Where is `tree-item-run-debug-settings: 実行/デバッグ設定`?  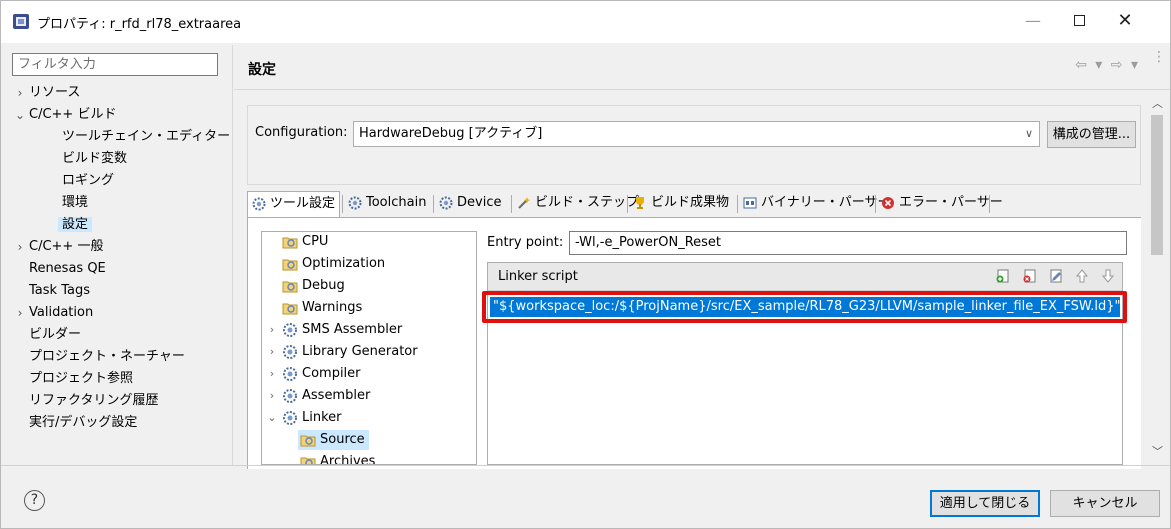
tree-item-run-debug-settings: 実行/デバッグ設定 is located at coordinates (83, 423).